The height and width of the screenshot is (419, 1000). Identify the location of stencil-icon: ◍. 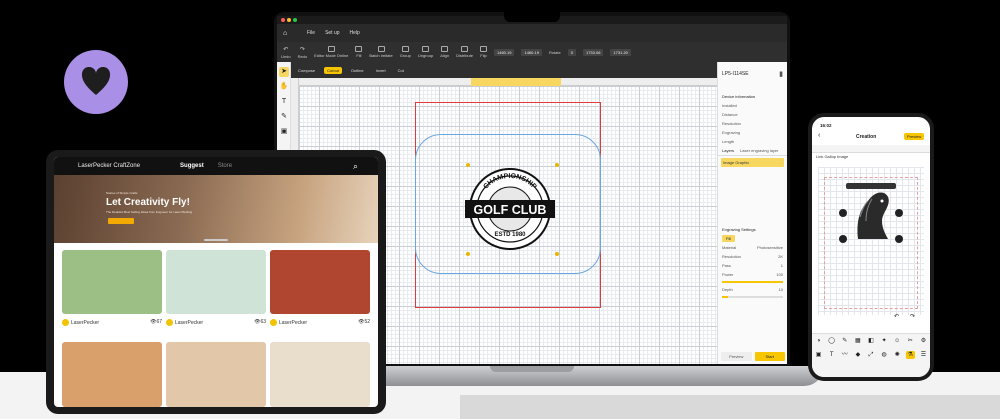
(884, 355).